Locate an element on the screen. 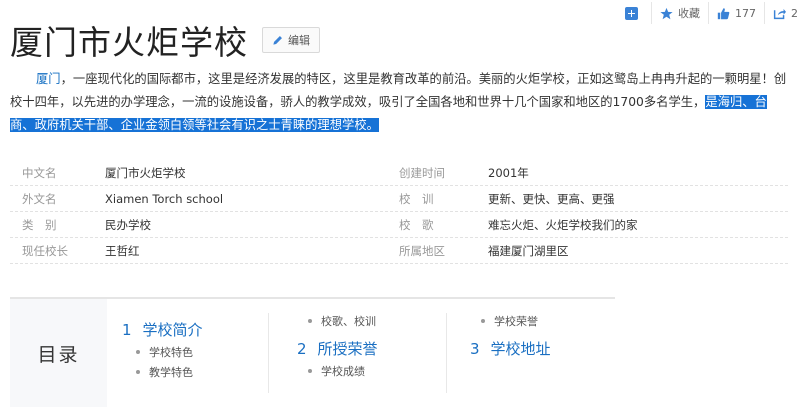 Image resolution: width=800 pixels, height=415 pixels. plus-icon is located at coordinates (631, 13).